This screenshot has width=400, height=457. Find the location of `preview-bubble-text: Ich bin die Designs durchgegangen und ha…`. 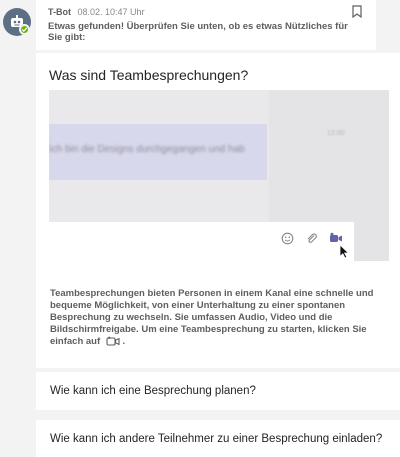

preview-bubble-text: Ich bin die Designs durchgegangen und ha… is located at coordinates (147, 149).